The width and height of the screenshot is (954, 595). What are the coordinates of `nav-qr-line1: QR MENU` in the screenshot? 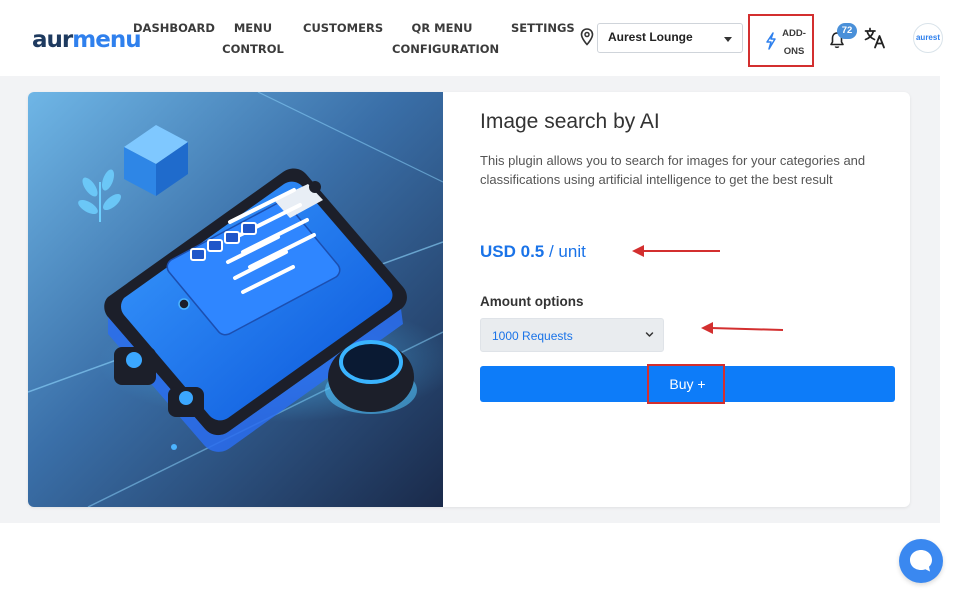 It's located at (442, 28).